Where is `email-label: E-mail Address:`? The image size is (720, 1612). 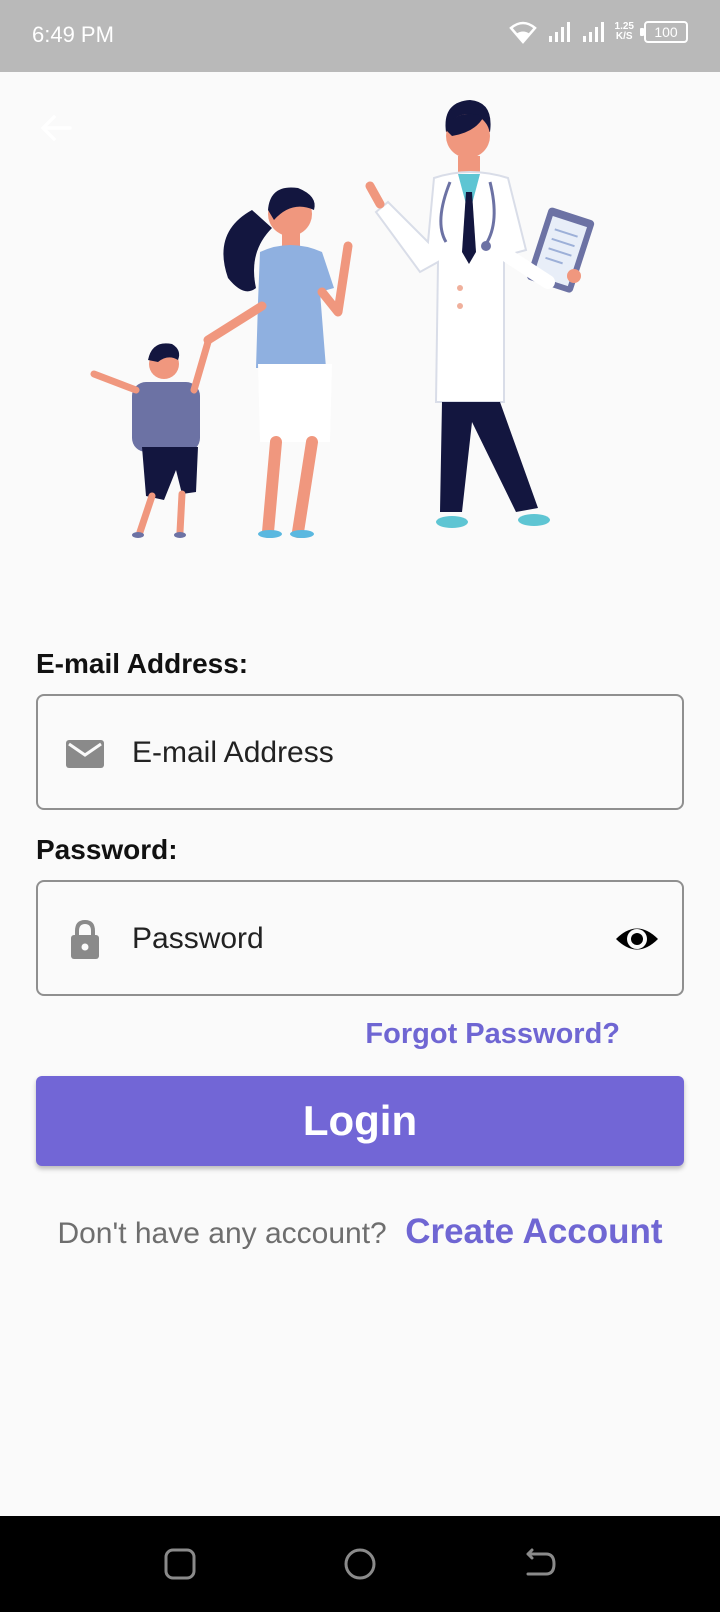 email-label: E-mail Address: is located at coordinates (142, 663).